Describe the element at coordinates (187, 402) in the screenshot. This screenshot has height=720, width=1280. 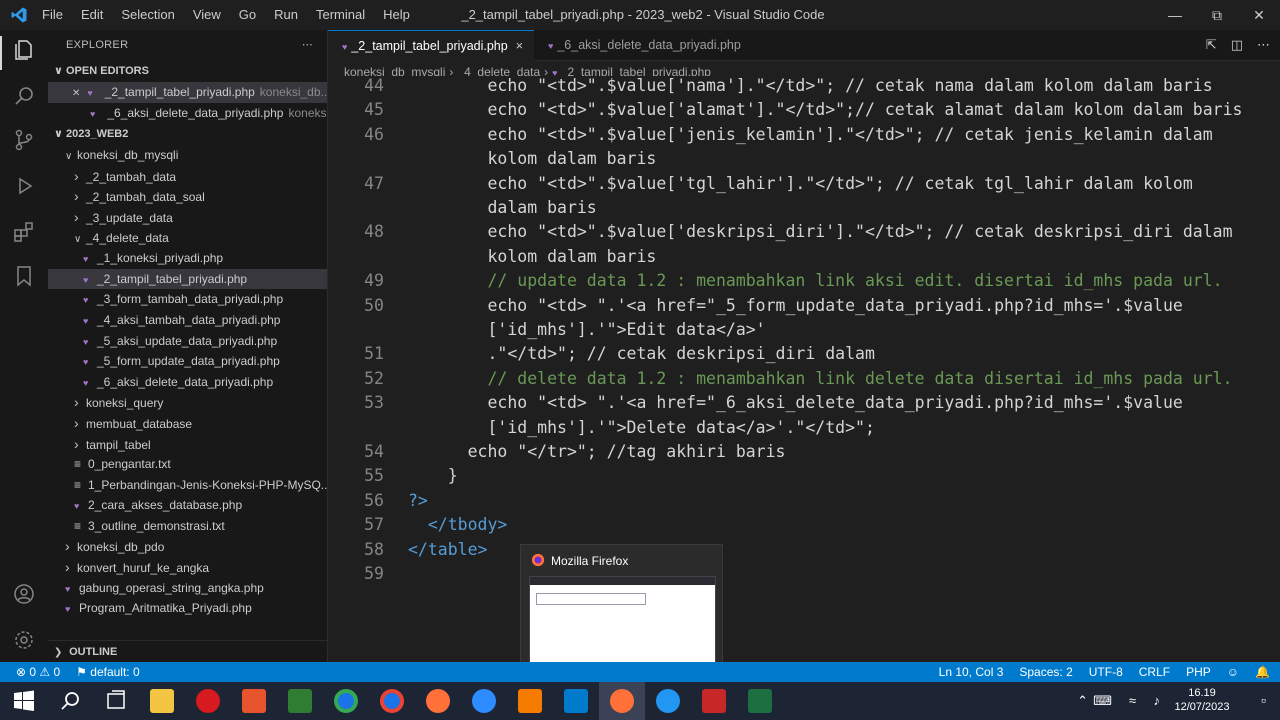
I see `folder-item: › koneksi_query` at that location.